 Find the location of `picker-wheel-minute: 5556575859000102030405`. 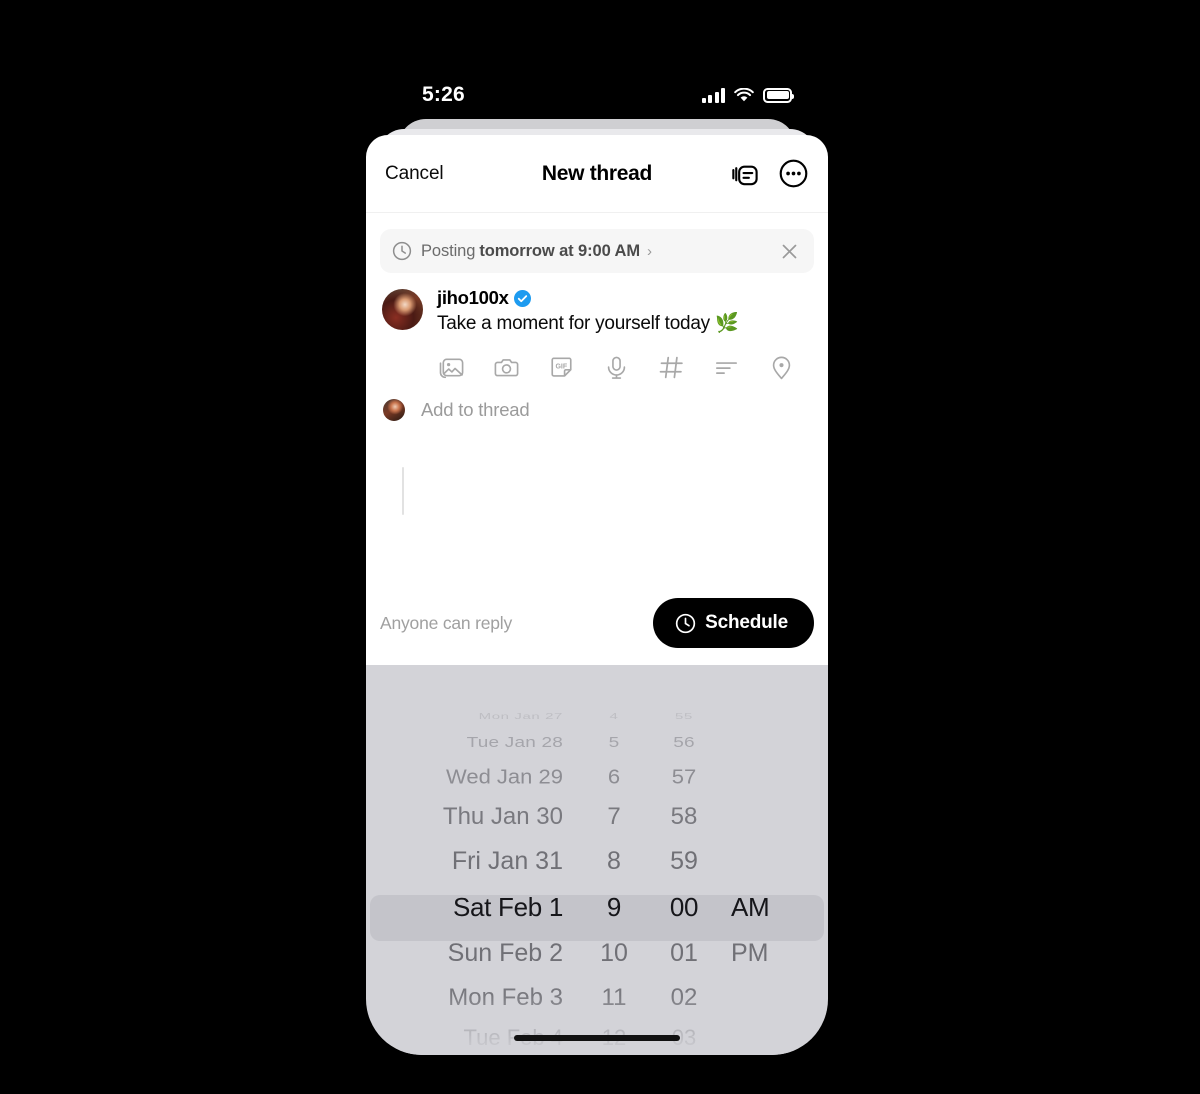

picker-wheel-minute: 5556575859000102030405 is located at coordinates (684, 880).